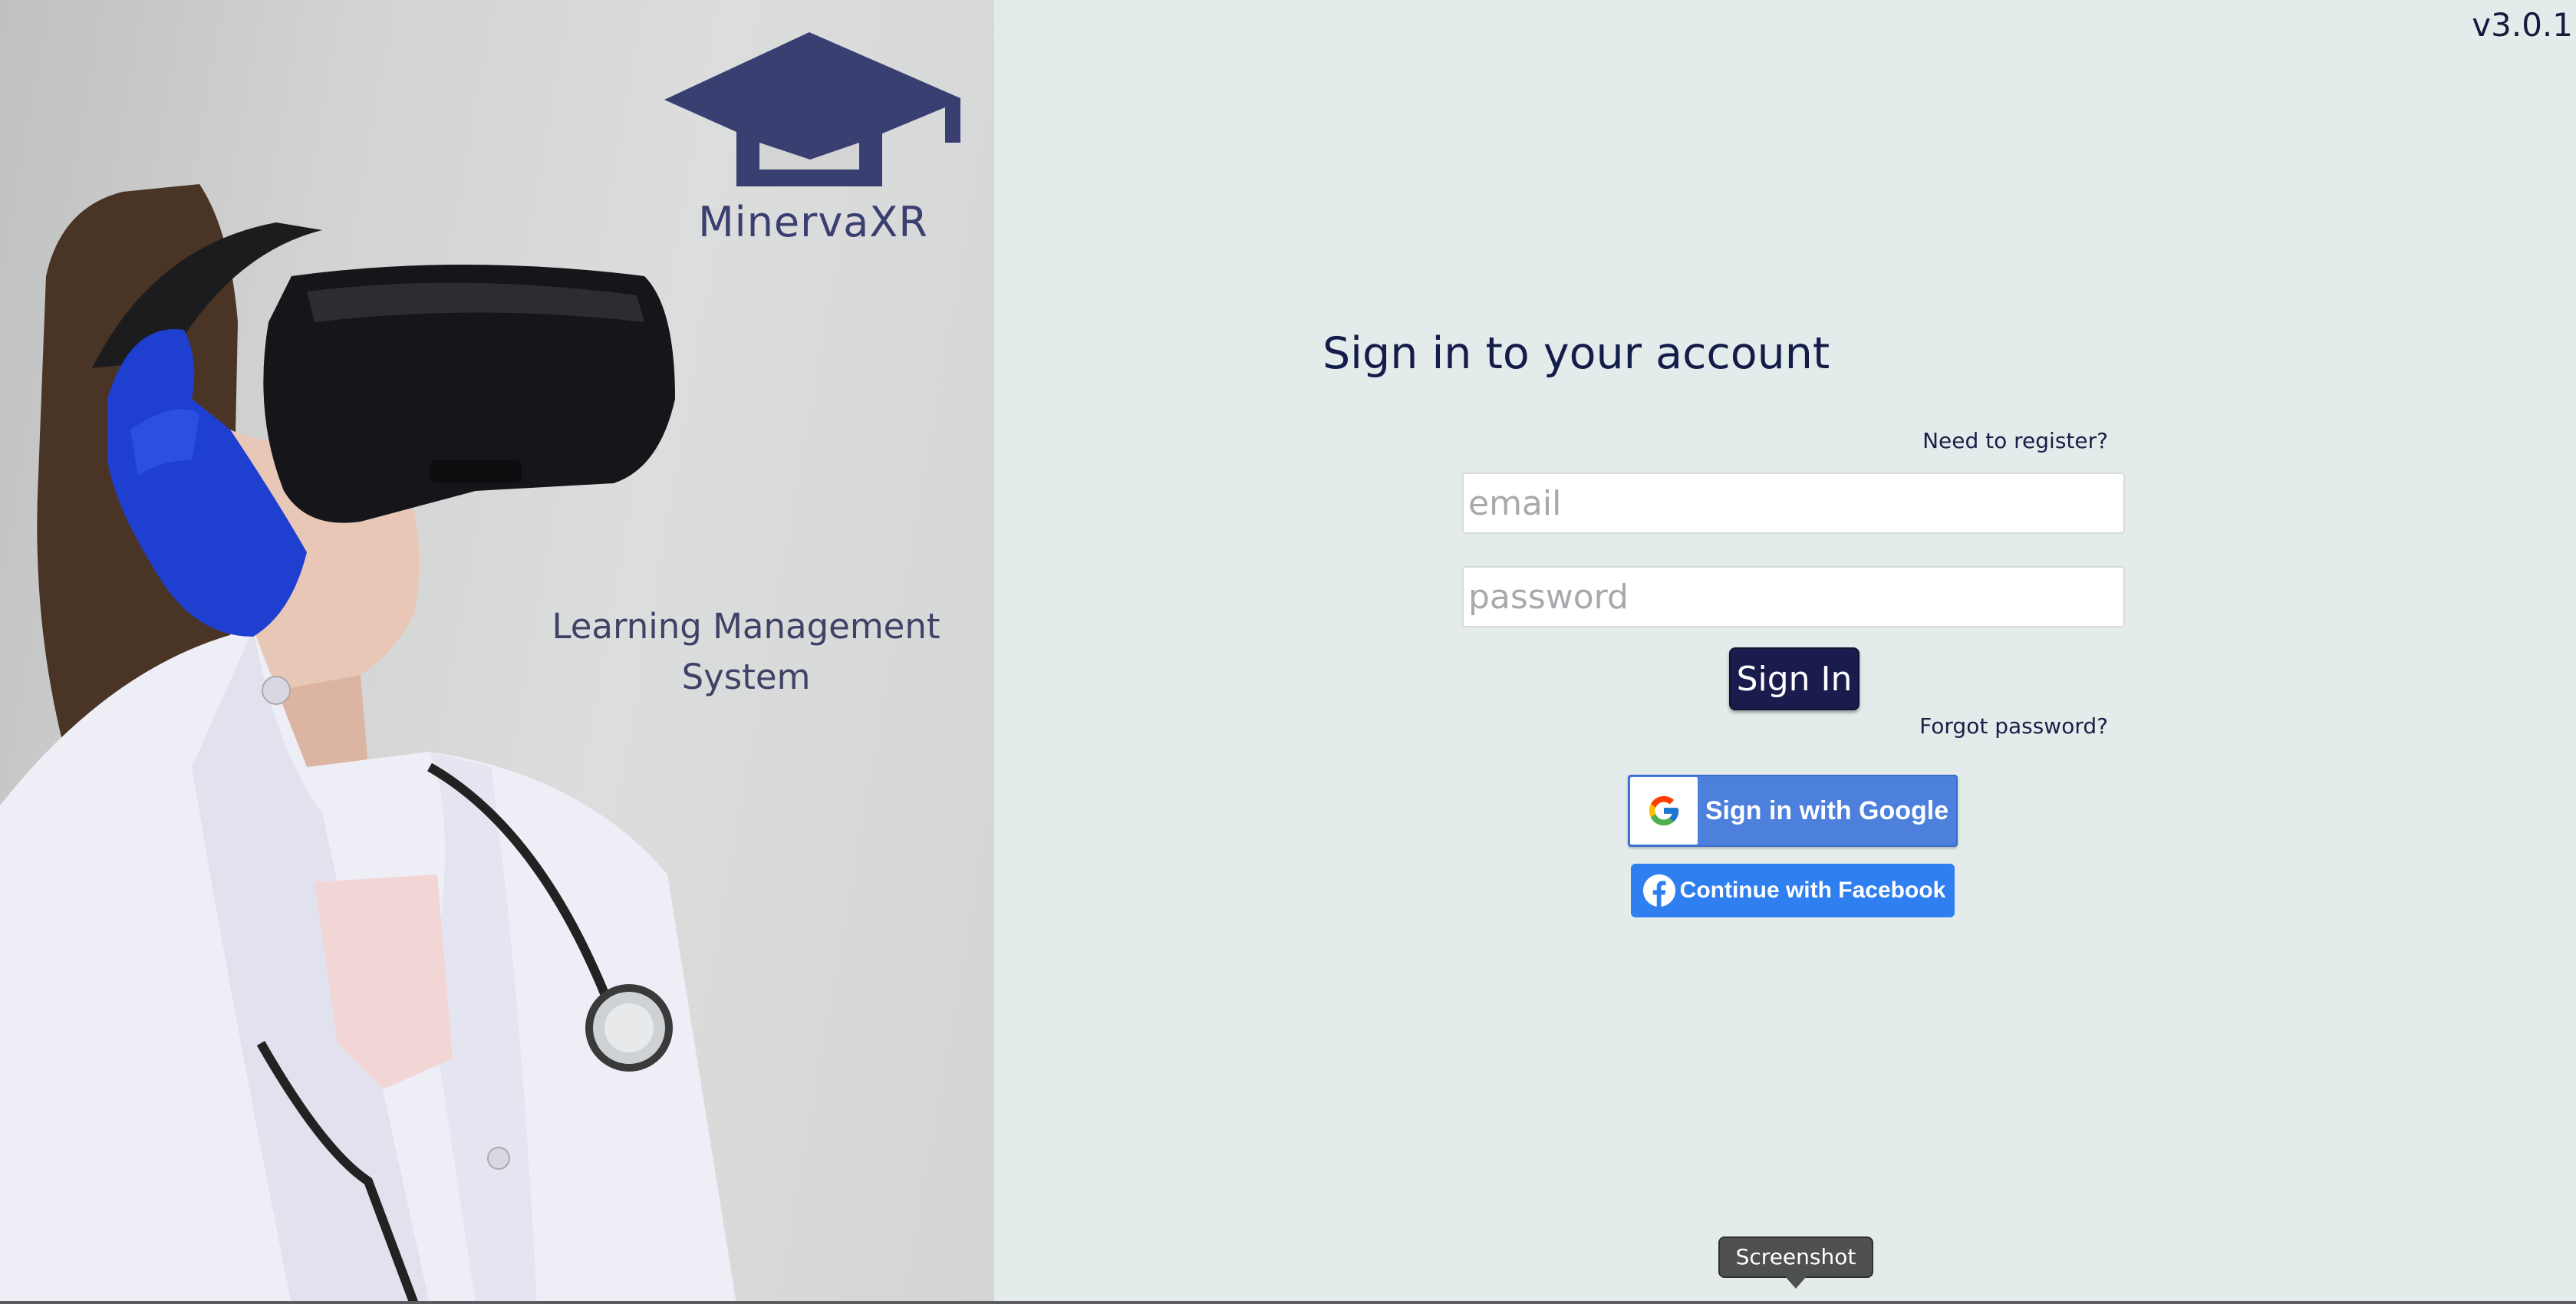 The height and width of the screenshot is (1304, 2576). Describe the element at coordinates (1794, 679) in the screenshot. I see `signin-button: Sign In` at that location.